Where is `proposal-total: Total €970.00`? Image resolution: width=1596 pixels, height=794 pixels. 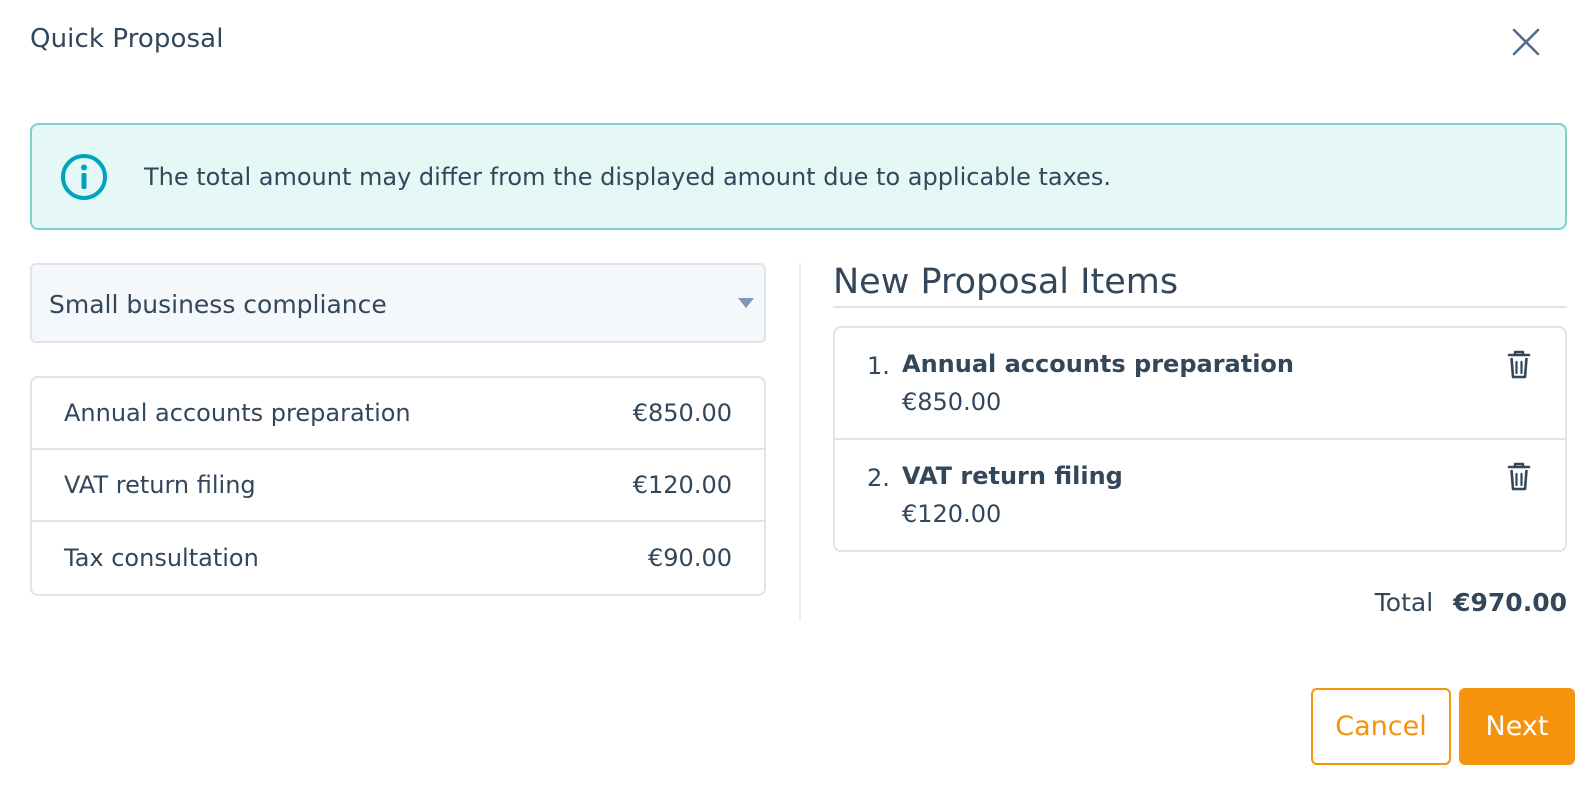
proposal-total: Total €970.00 is located at coordinates (1471, 602).